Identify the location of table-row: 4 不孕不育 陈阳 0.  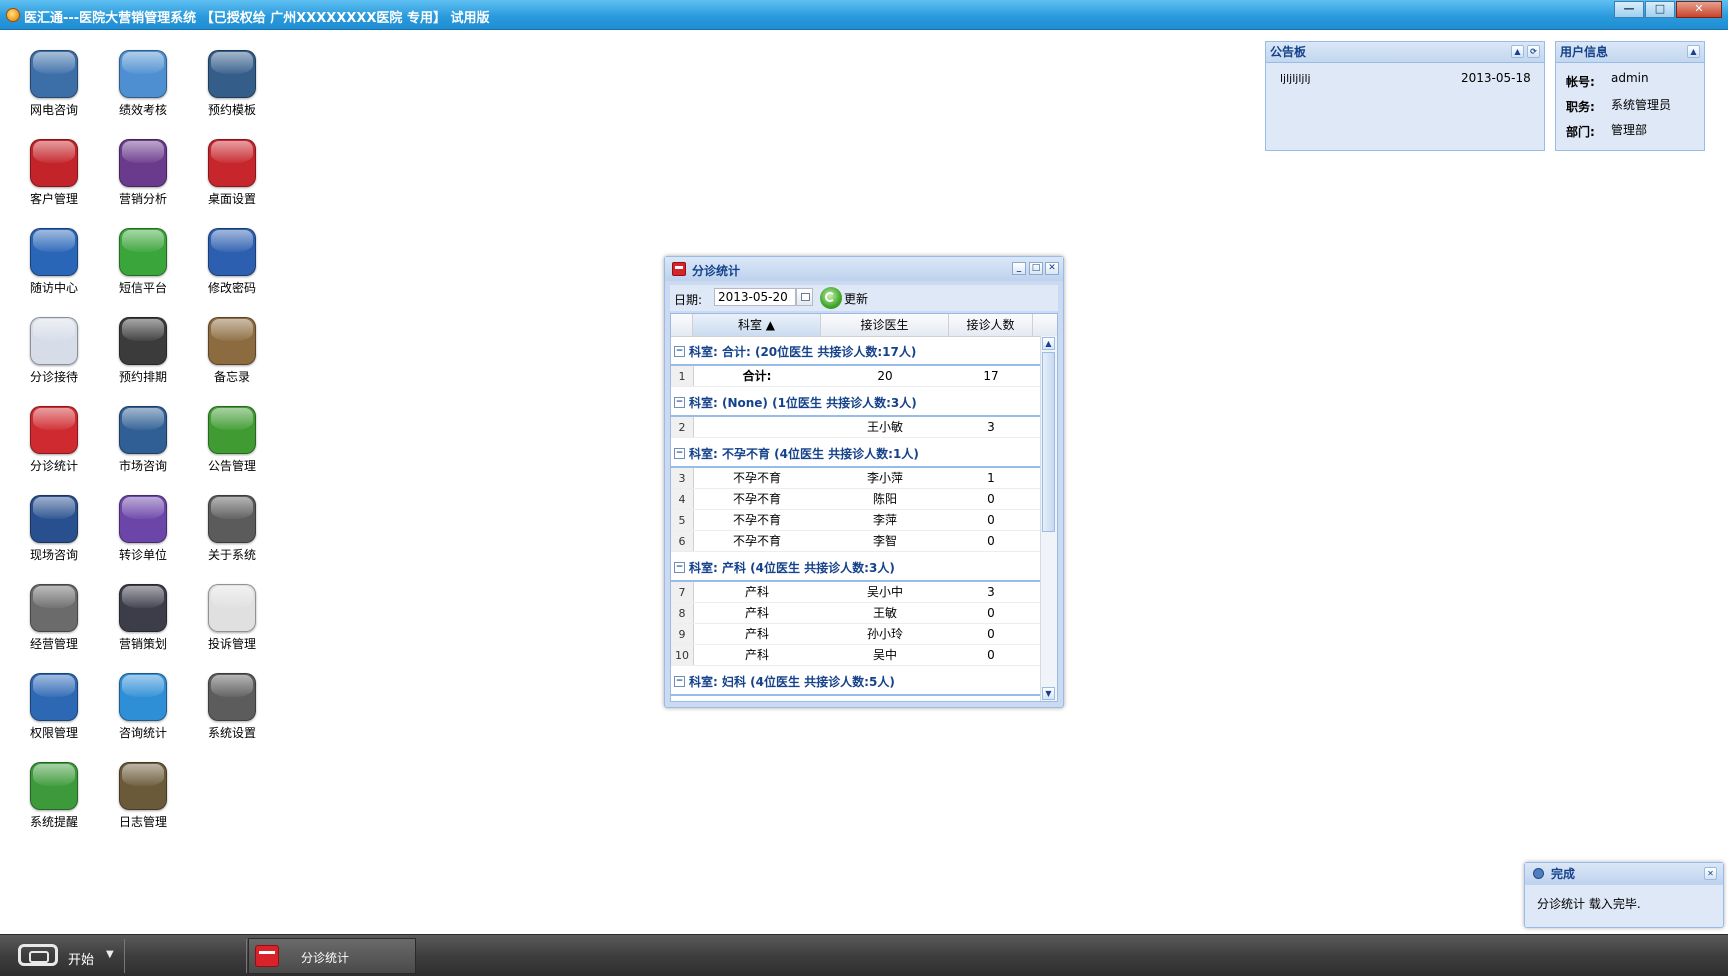
(856, 499).